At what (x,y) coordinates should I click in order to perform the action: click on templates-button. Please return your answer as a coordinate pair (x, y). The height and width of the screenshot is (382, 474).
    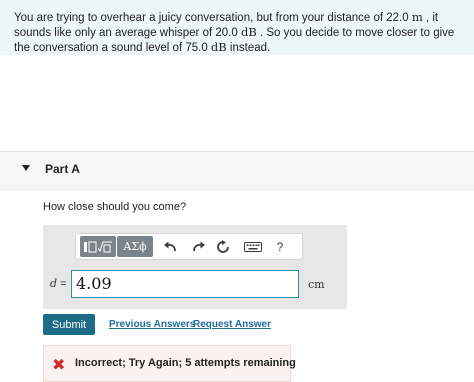
    Looking at the image, I should click on (98, 246).